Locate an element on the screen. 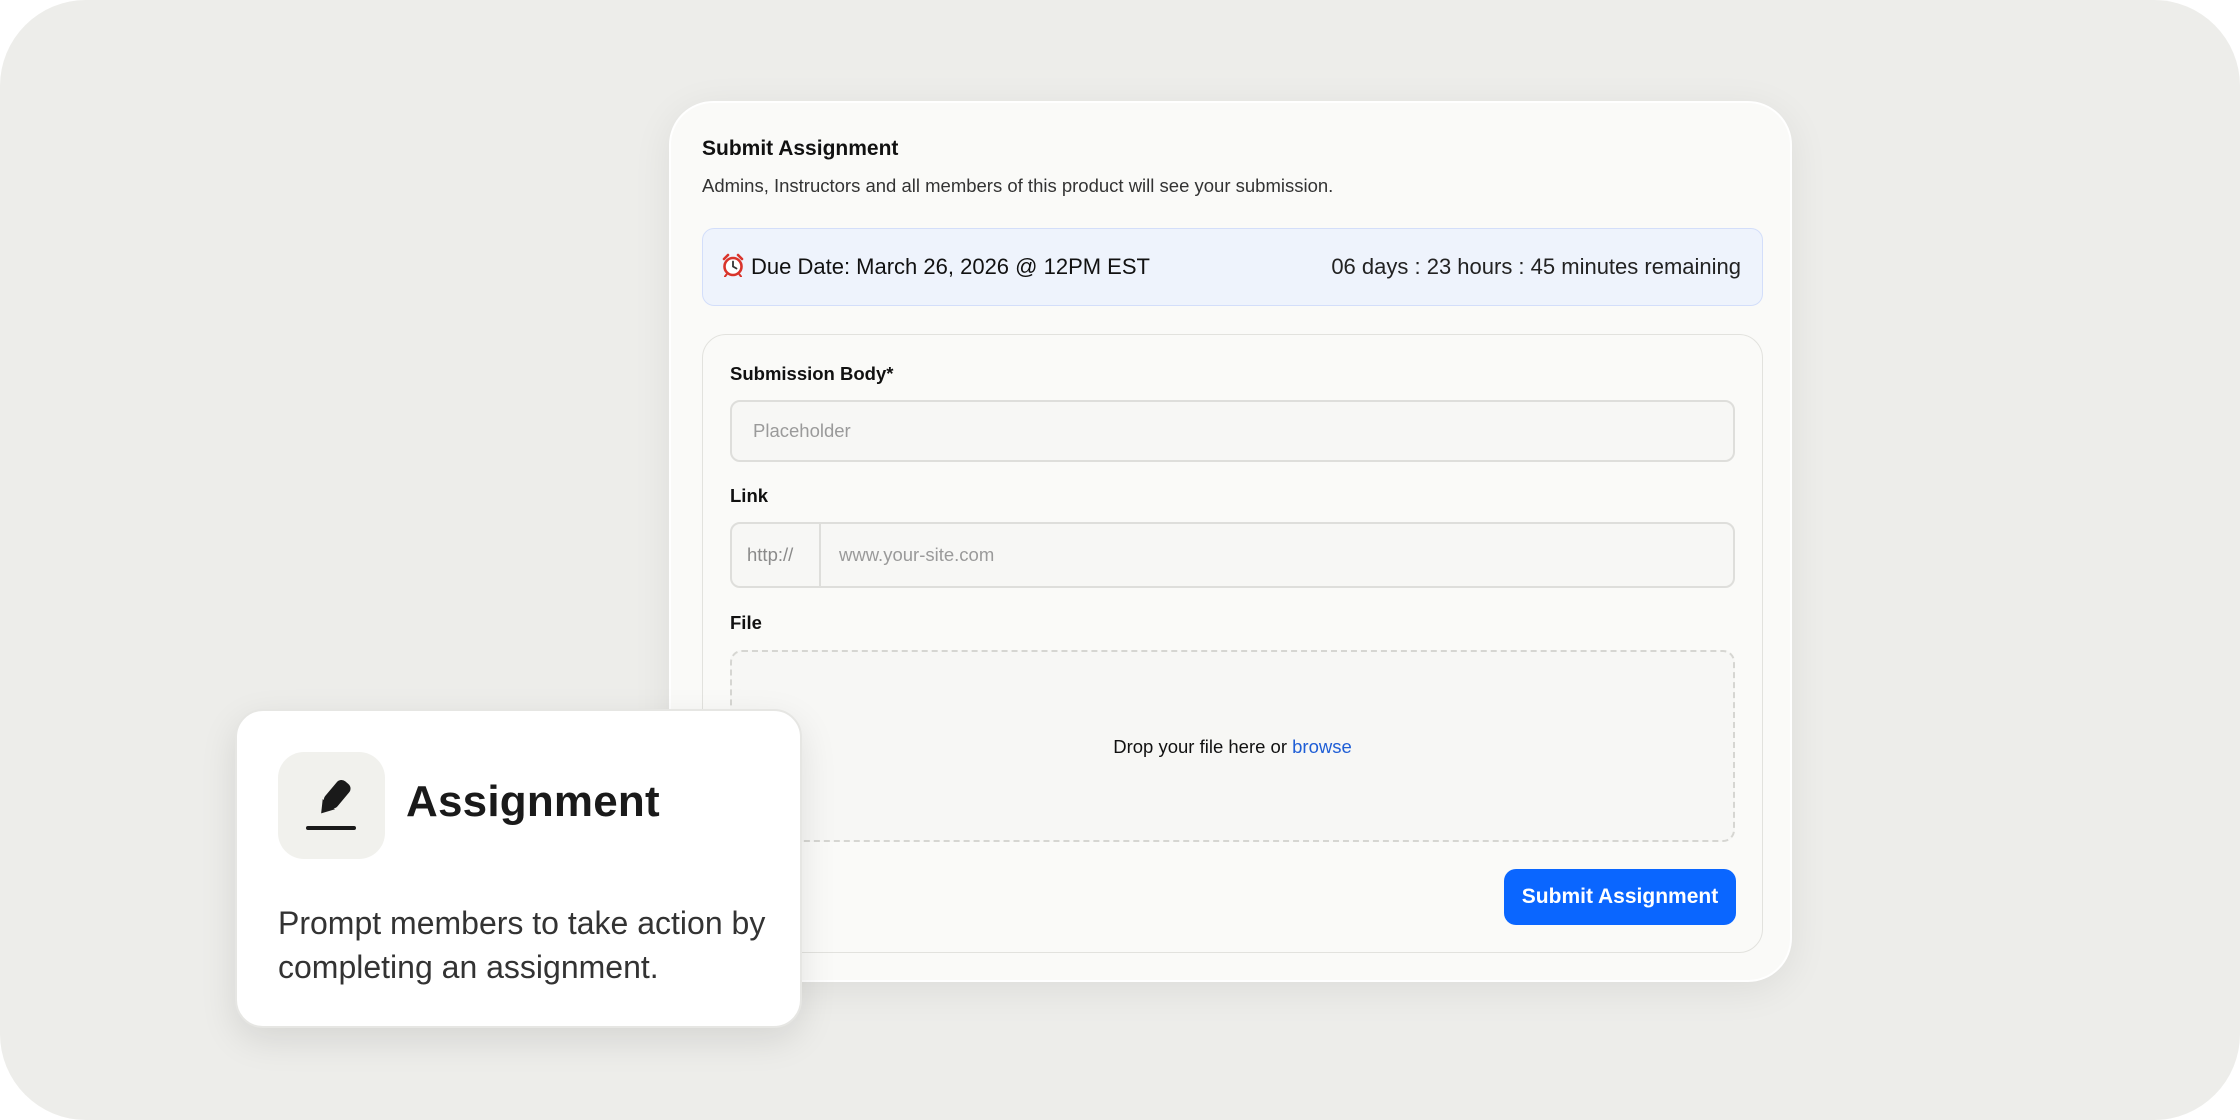 The width and height of the screenshot is (2240, 1120). submission-body-label: Submission Body* is located at coordinates (812, 373).